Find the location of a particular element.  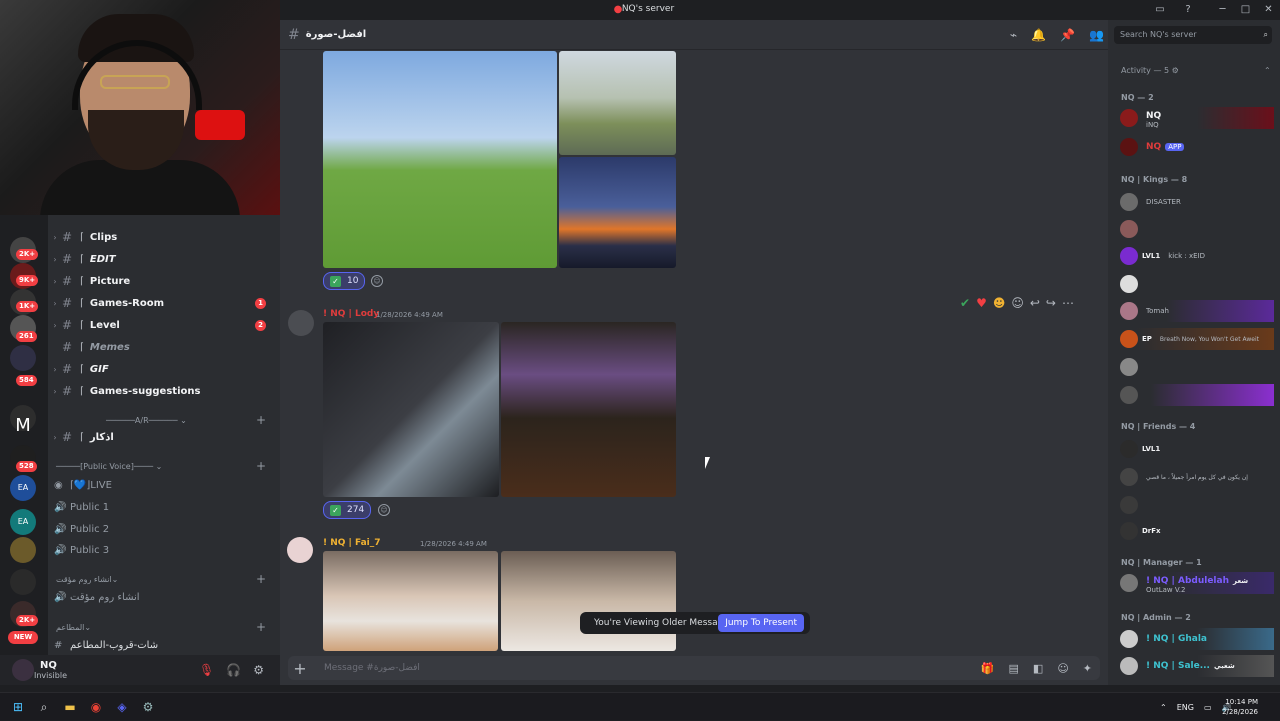

image-phone-dessert is located at coordinates (588, 409).